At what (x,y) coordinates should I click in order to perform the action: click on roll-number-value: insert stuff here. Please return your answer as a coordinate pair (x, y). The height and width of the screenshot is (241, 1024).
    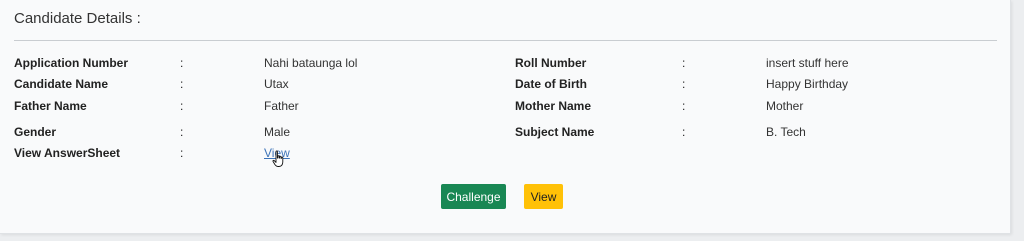
    Looking at the image, I should click on (807, 63).